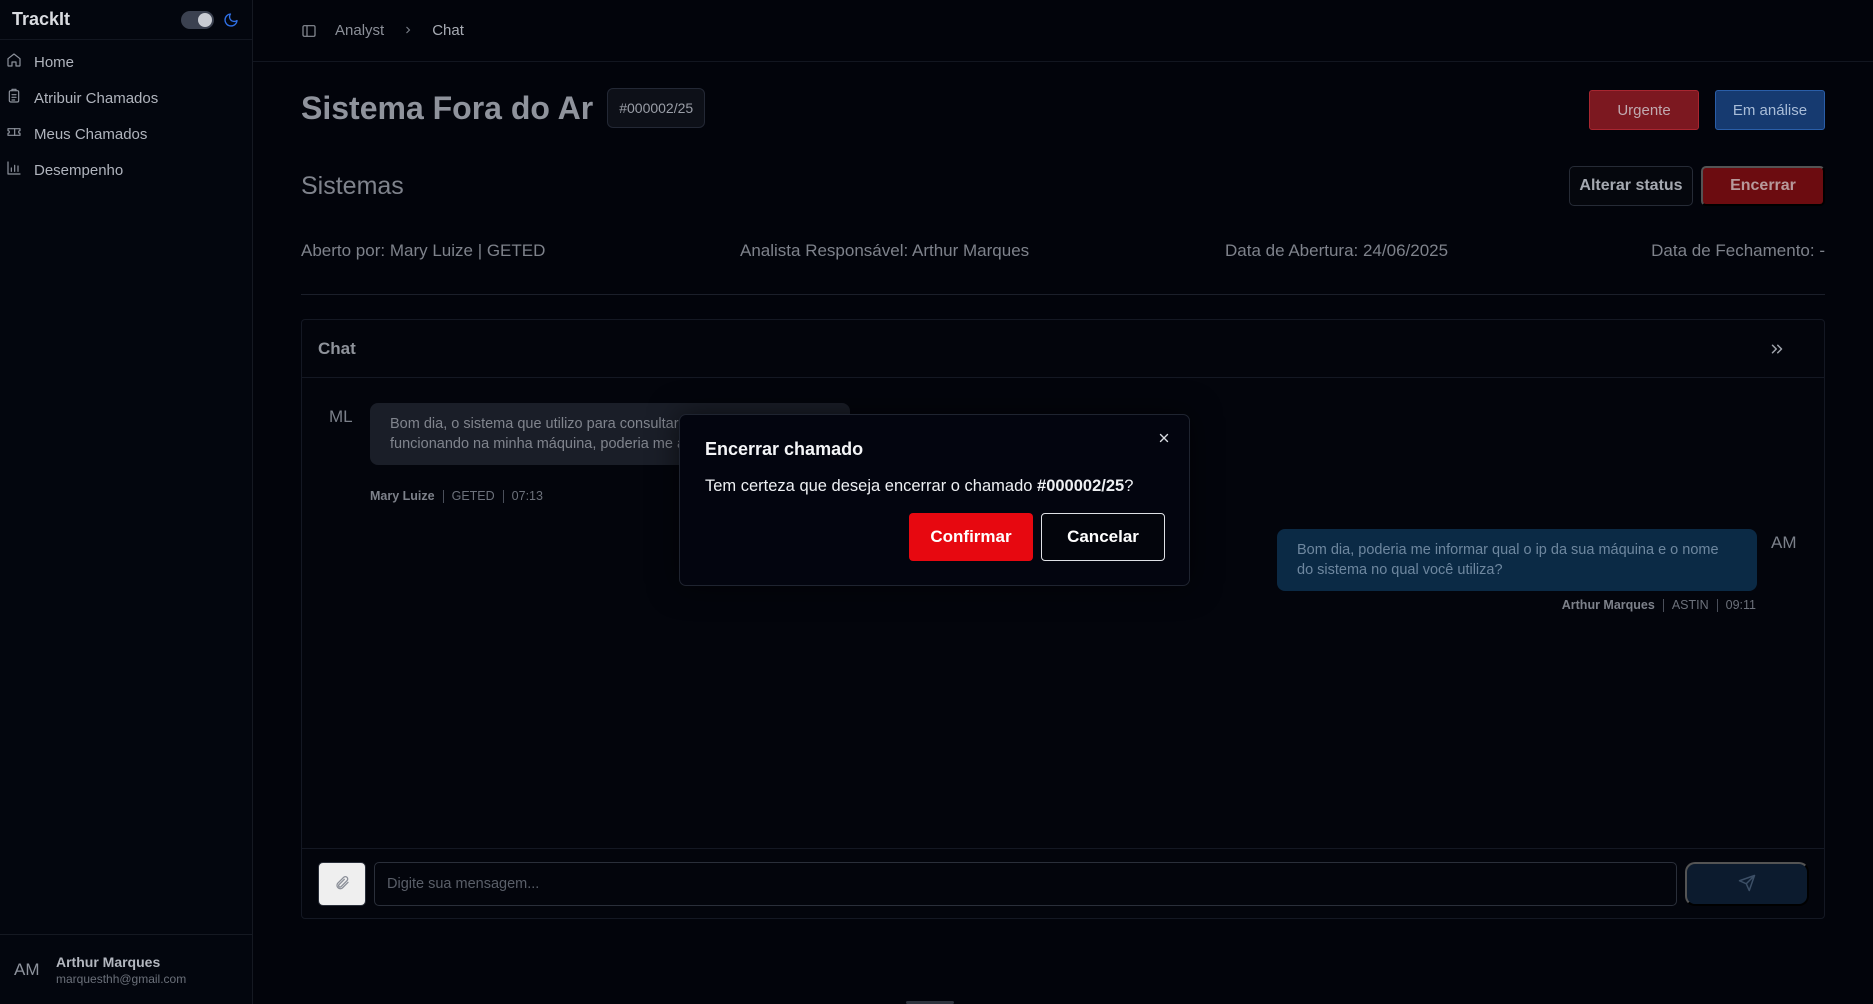 The width and height of the screenshot is (1873, 1004). Describe the element at coordinates (1063, 349) in the screenshot. I see `chat-header: Chat` at that location.